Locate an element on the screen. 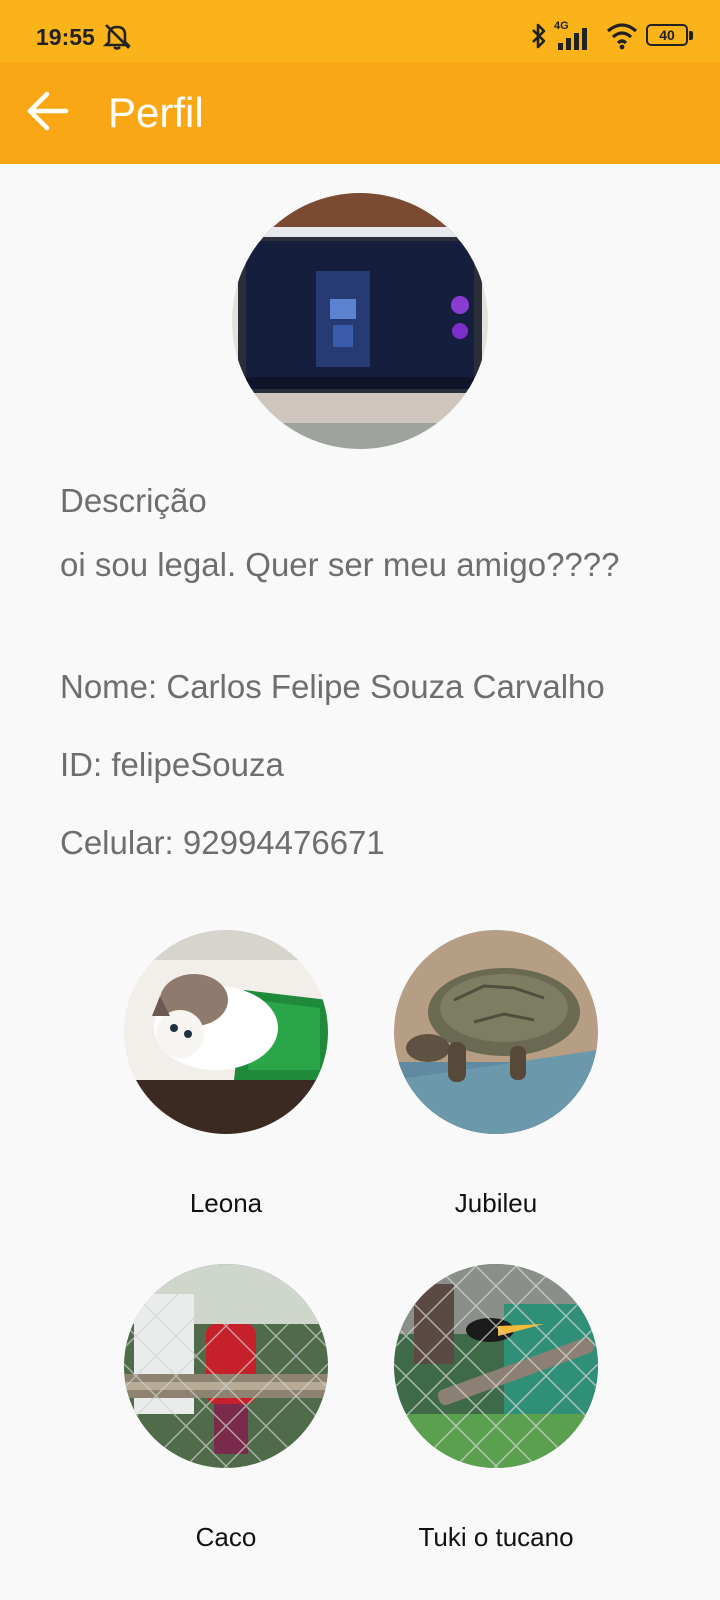 Image resolution: width=720 pixels, height=1600 pixels. battery-icon: 40 is located at coordinates (667, 35).